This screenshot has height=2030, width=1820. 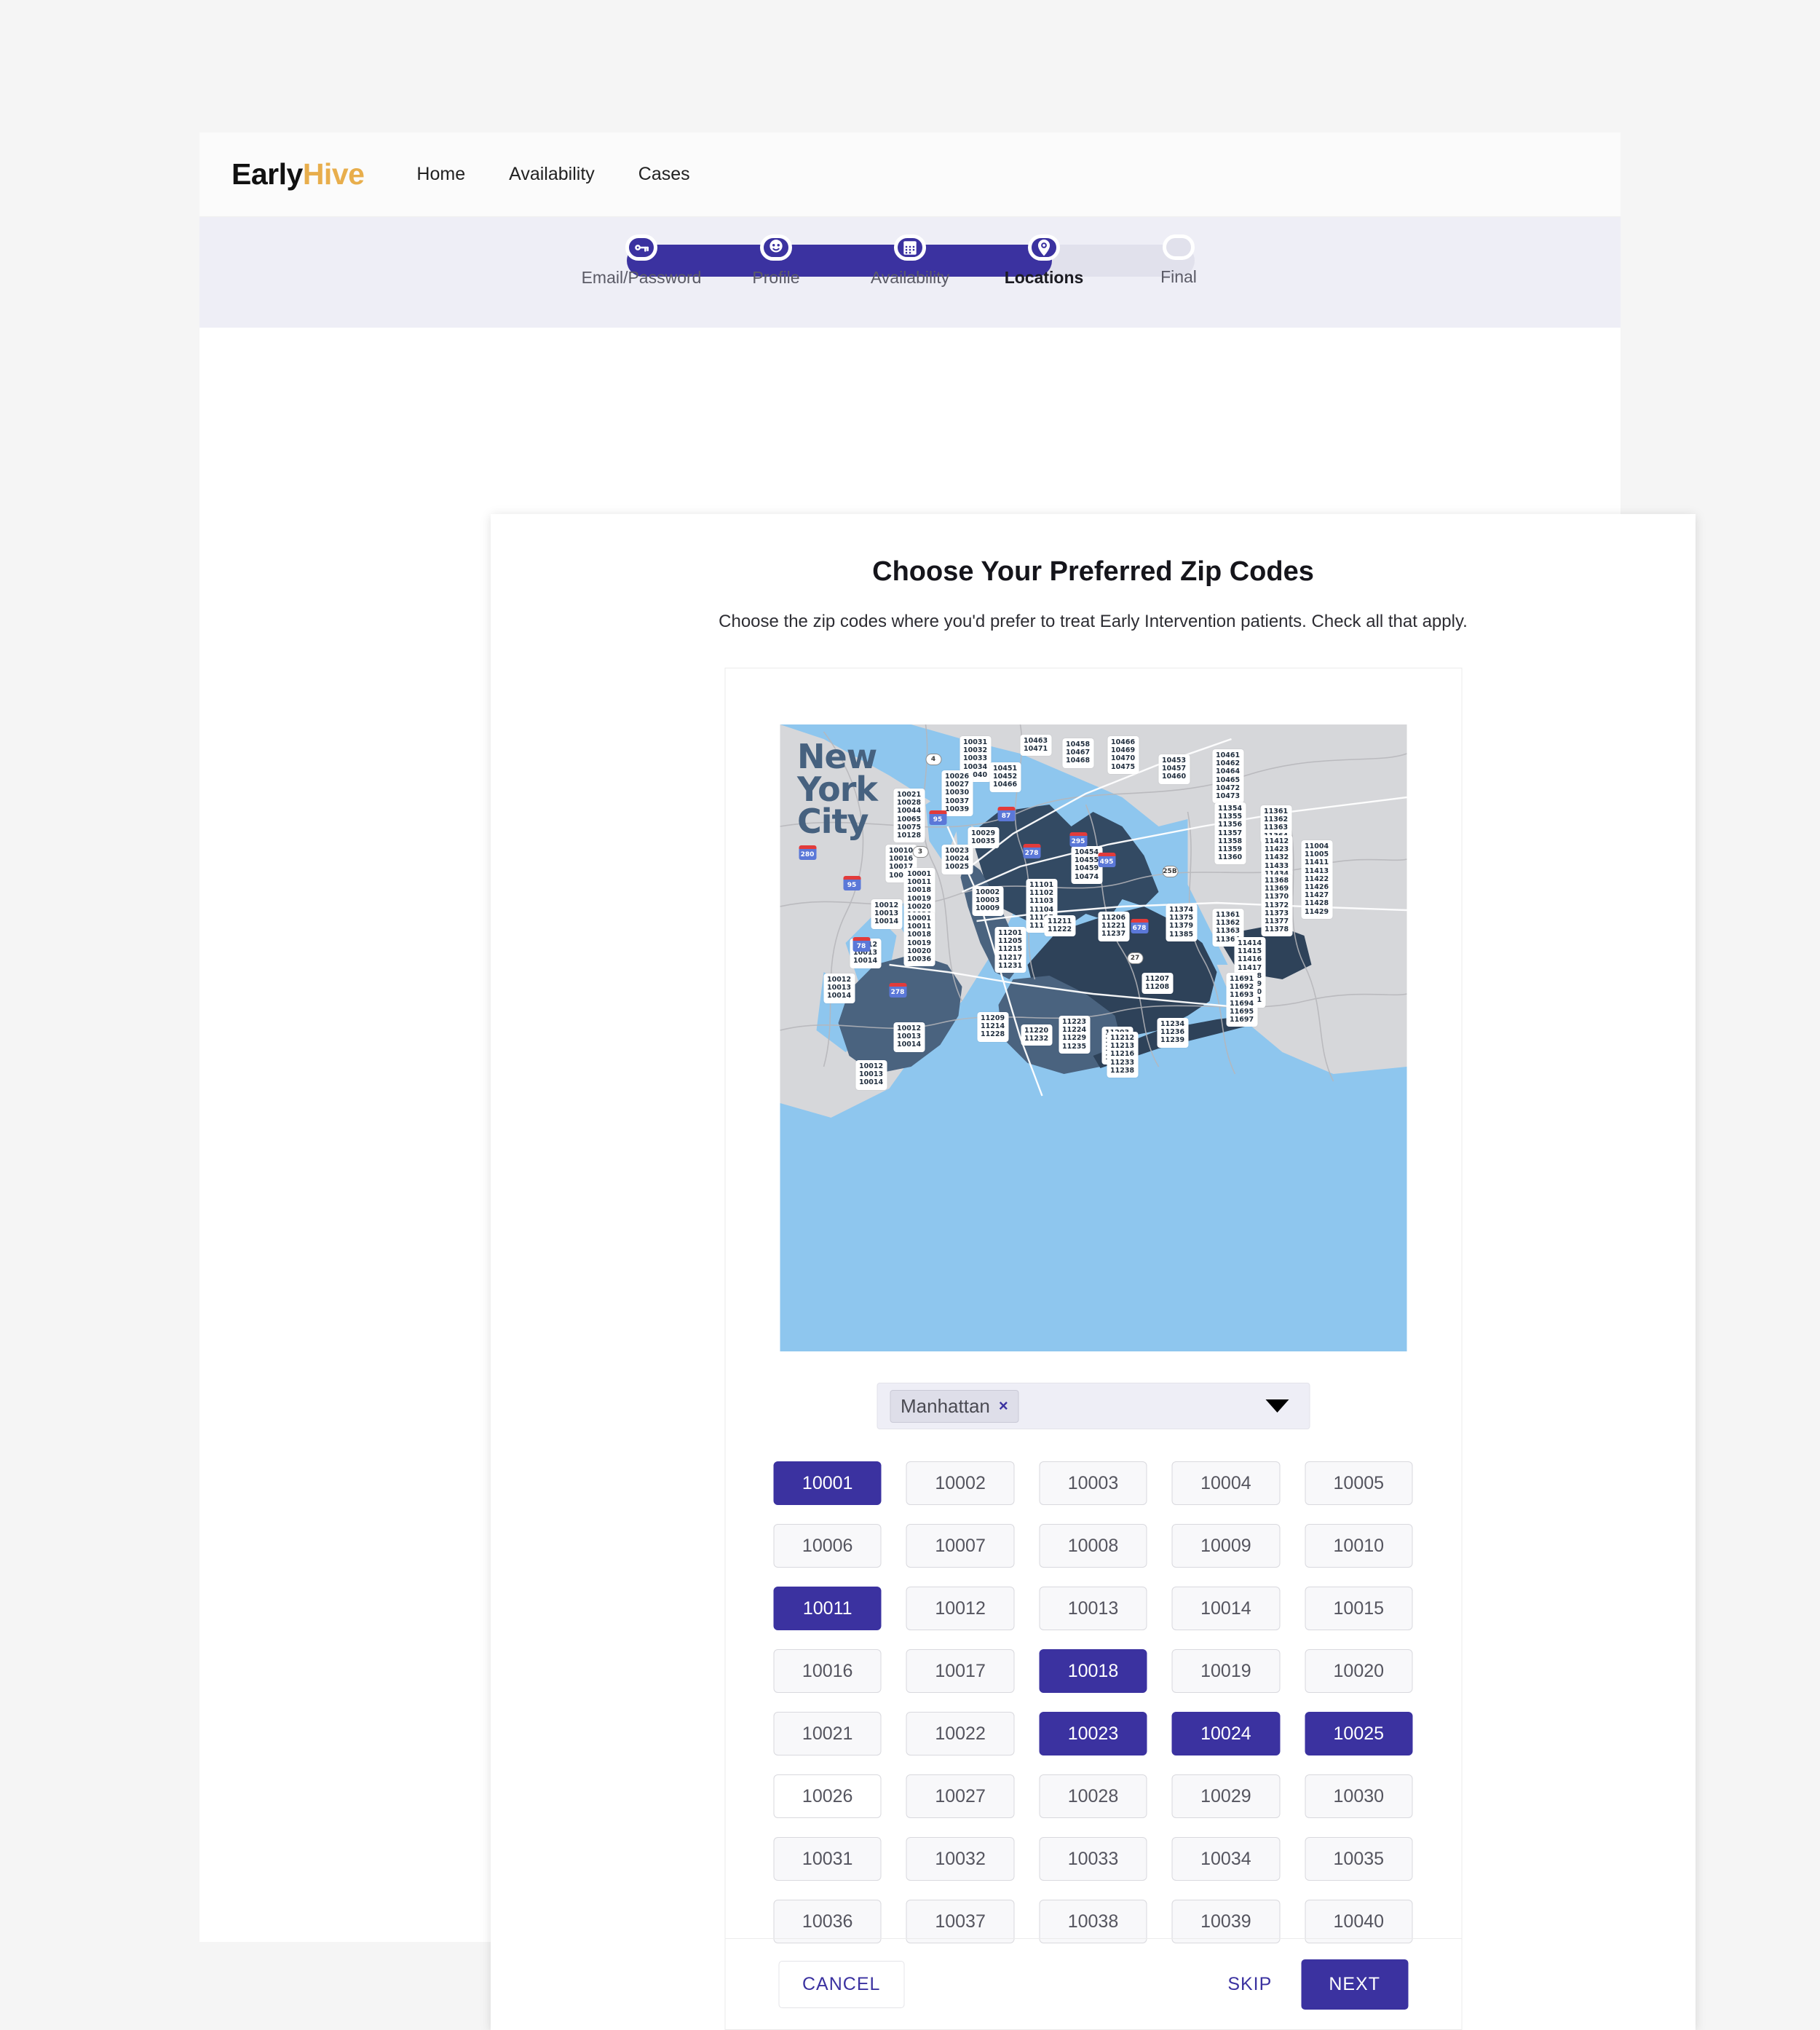 What do you see at coordinates (1078, 753) in the screenshot?
I see `map-zip-label: 10458 10467 10468` at bounding box center [1078, 753].